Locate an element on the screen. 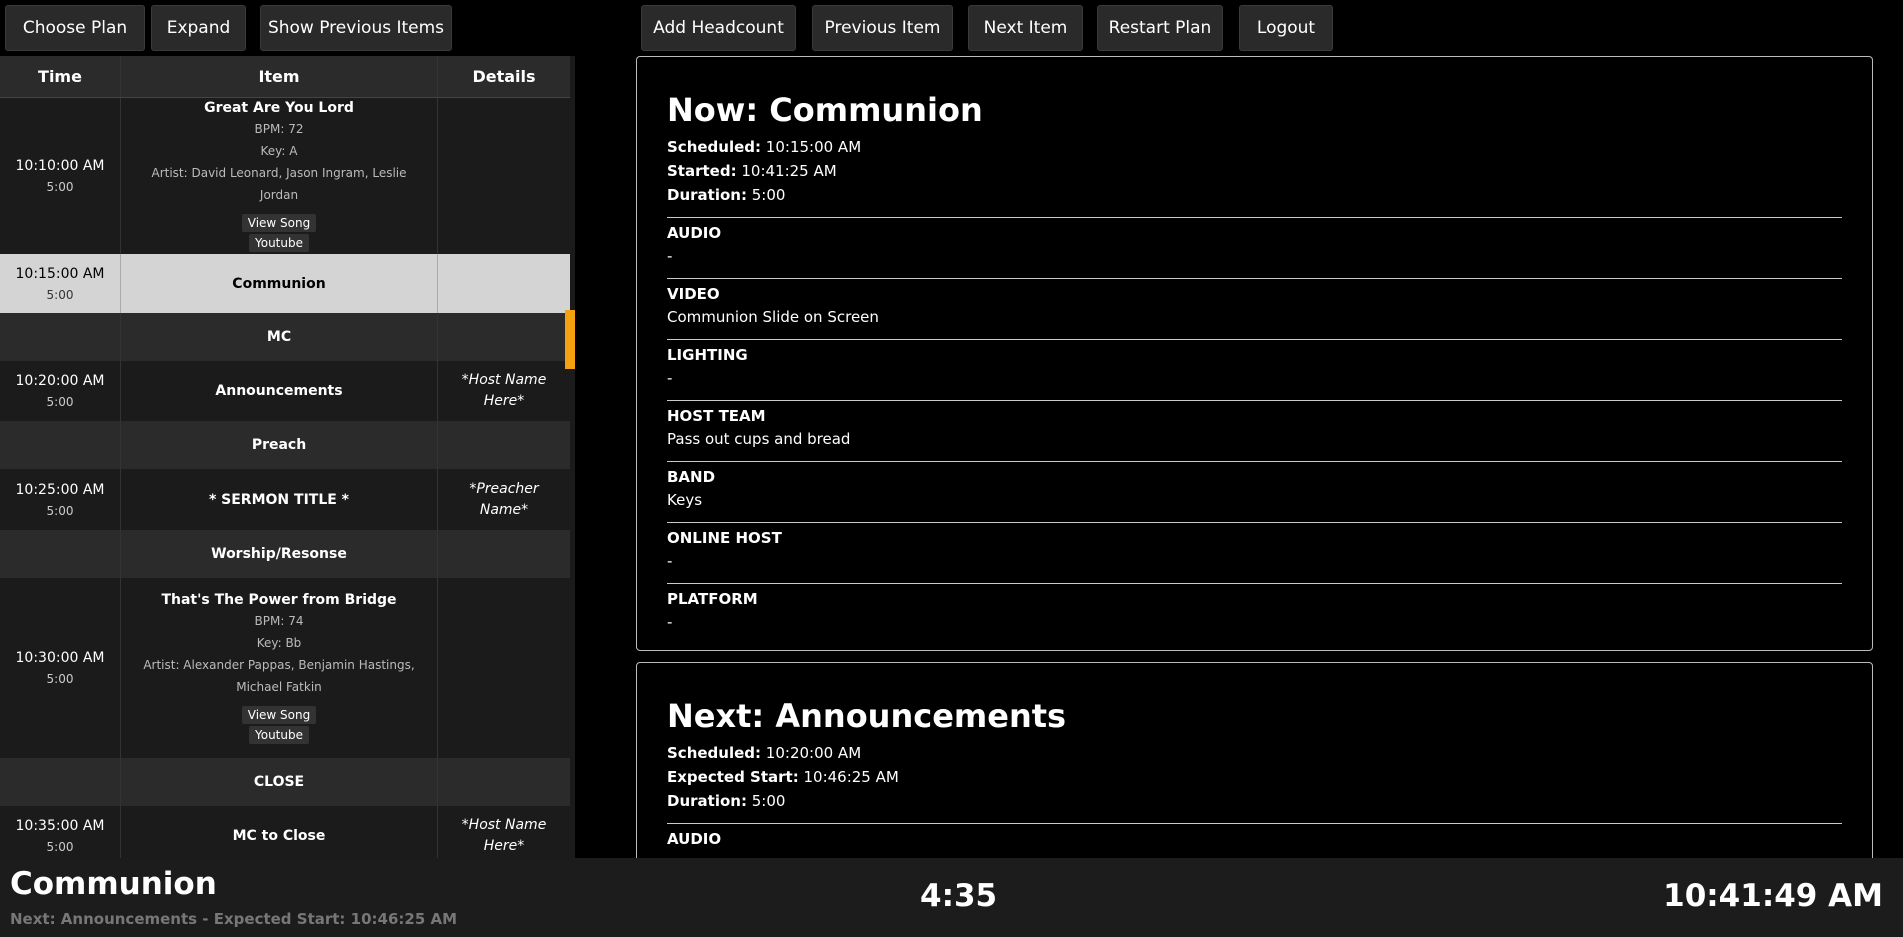  now-section-platform: PLATFORM - is located at coordinates (1254, 608).